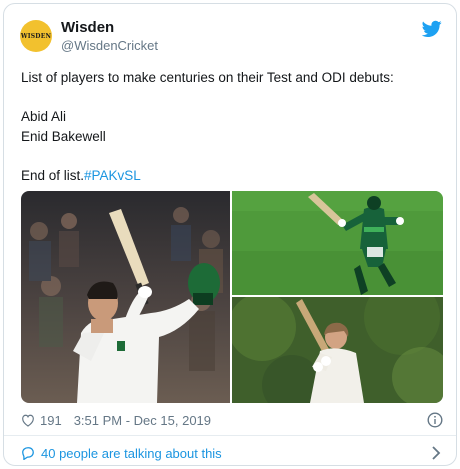 The width and height of the screenshot is (460, 469). I want to click on closing-text: End of list., so click(53, 175).